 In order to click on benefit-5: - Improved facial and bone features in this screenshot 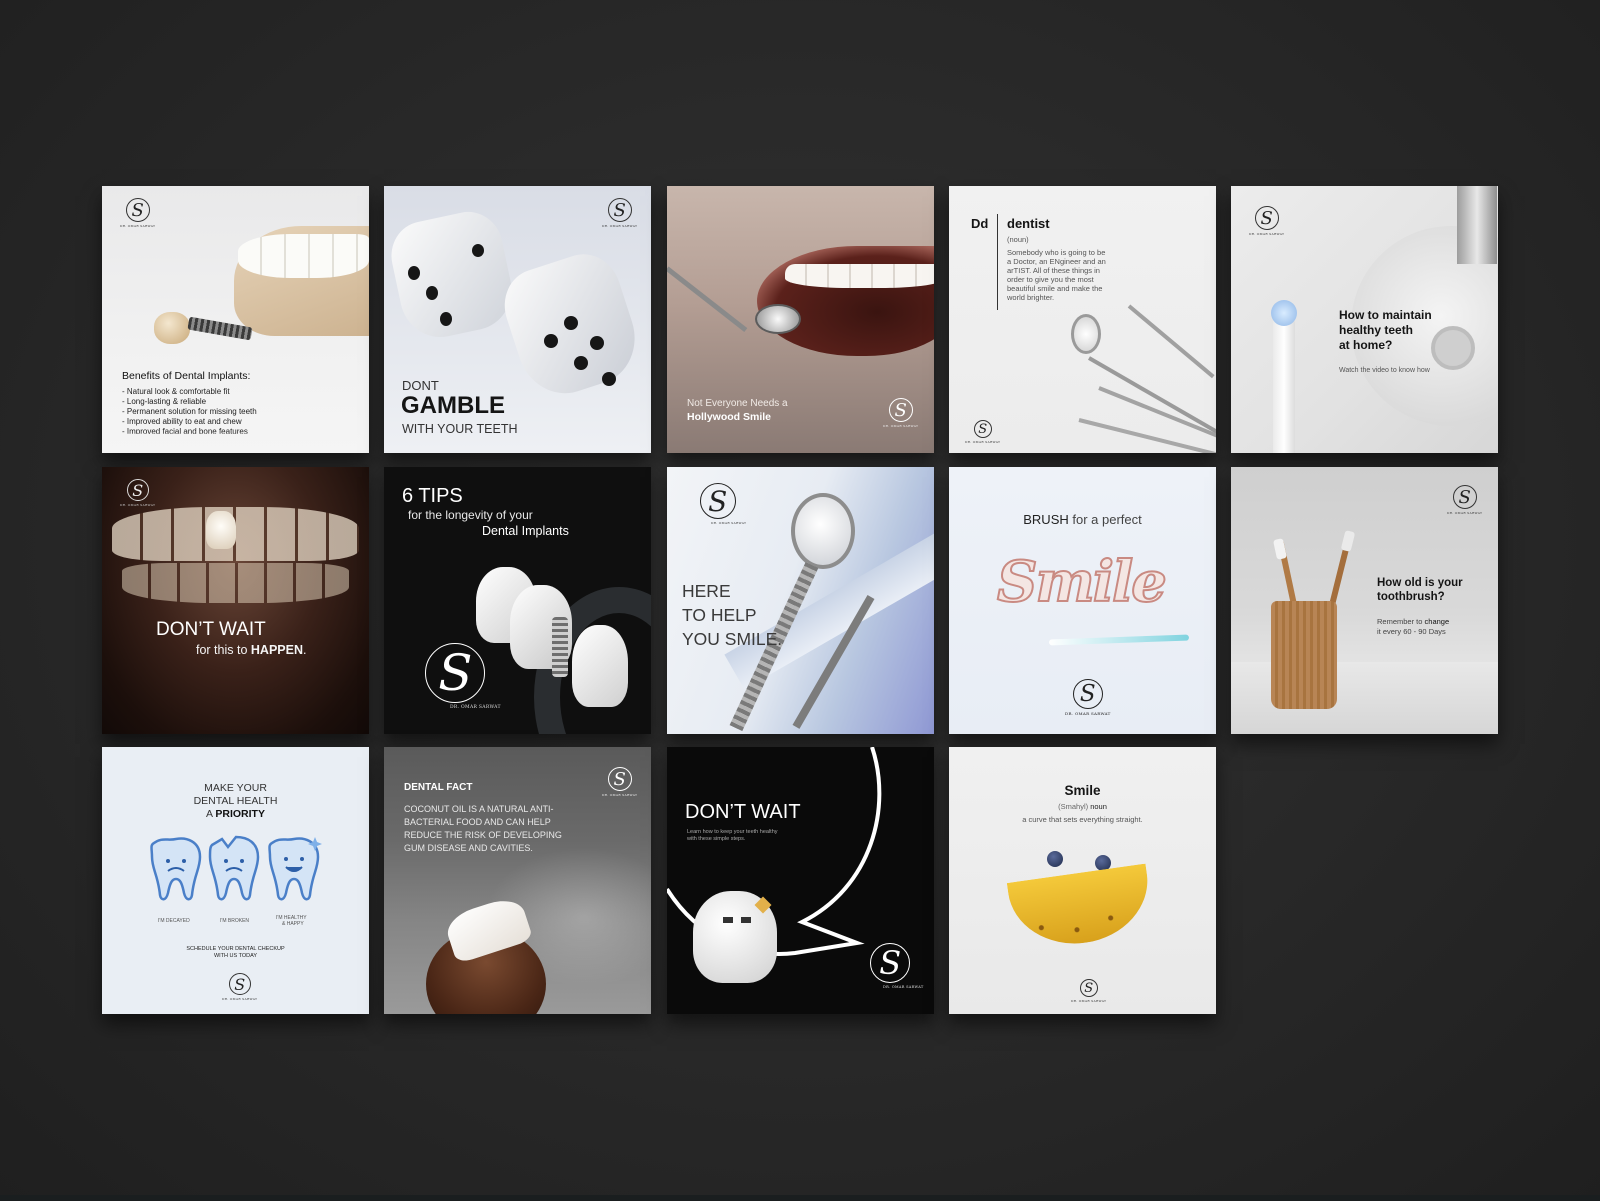, I will do `click(185, 431)`.